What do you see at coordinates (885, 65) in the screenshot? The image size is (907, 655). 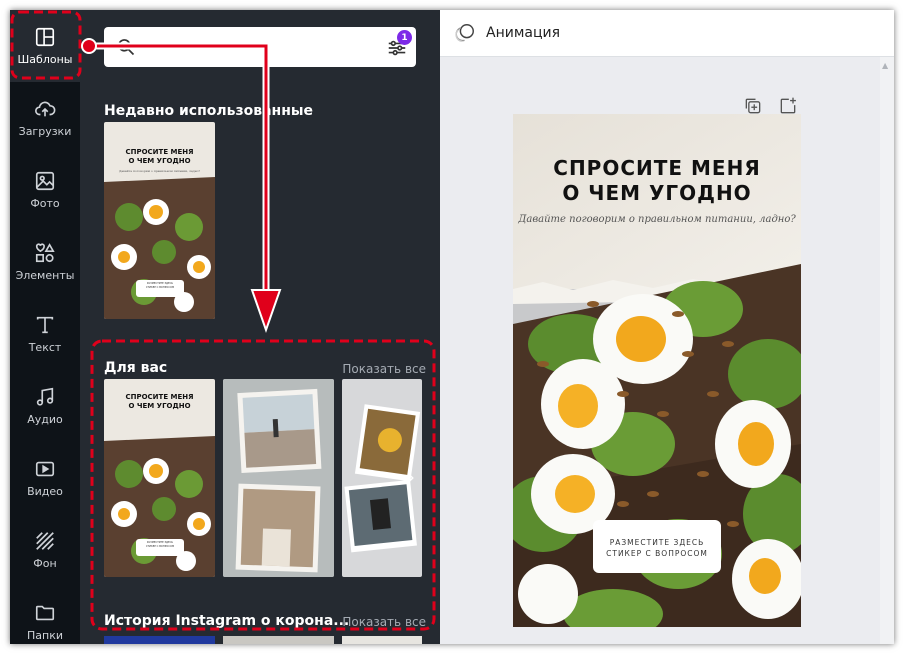 I see `scroll-up-arrow-icon: ▲` at bounding box center [885, 65].